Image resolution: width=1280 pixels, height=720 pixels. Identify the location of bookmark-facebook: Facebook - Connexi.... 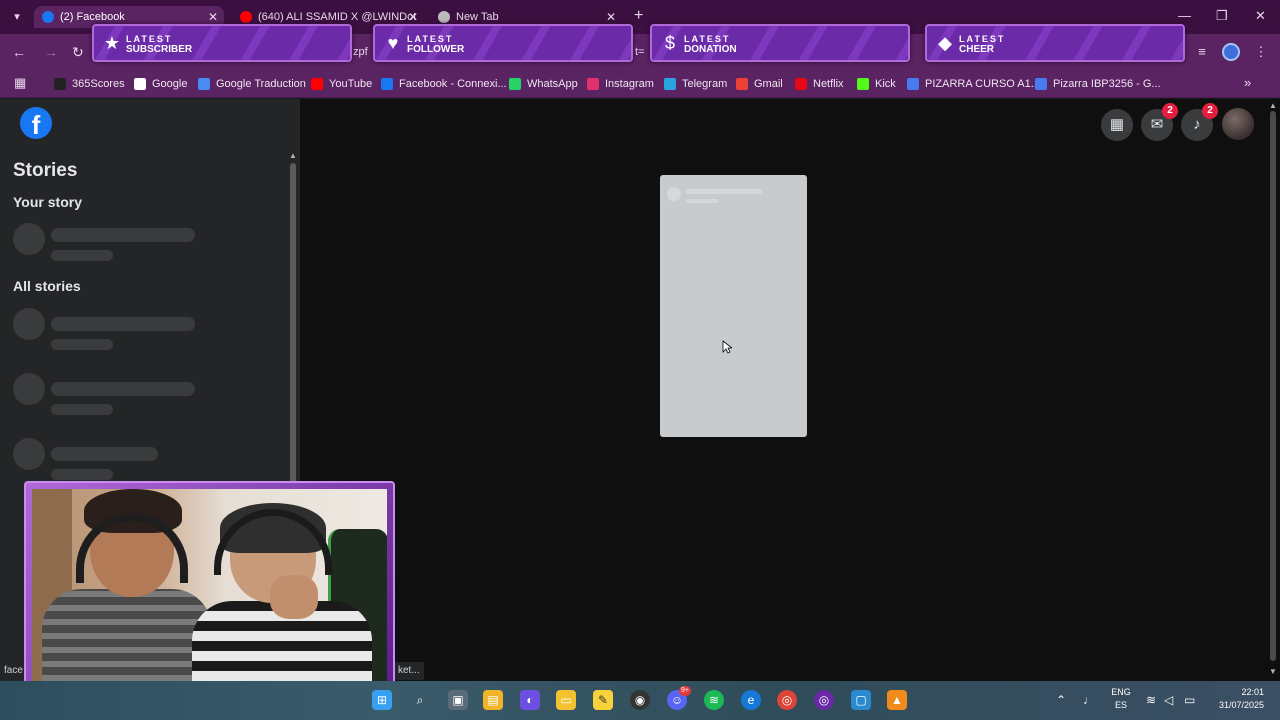
(444, 84).